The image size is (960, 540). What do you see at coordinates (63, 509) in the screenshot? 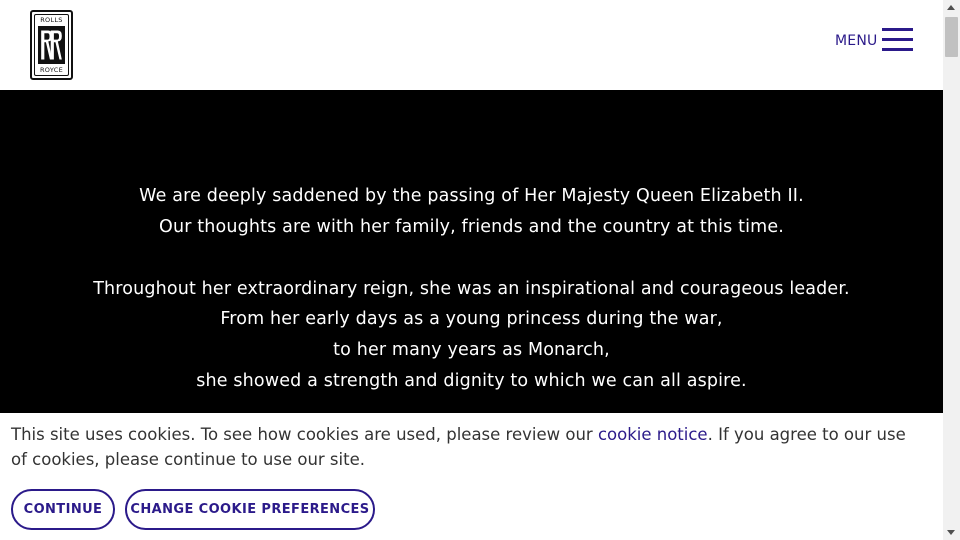
I see `continue-button: CONTINUE` at bounding box center [63, 509].